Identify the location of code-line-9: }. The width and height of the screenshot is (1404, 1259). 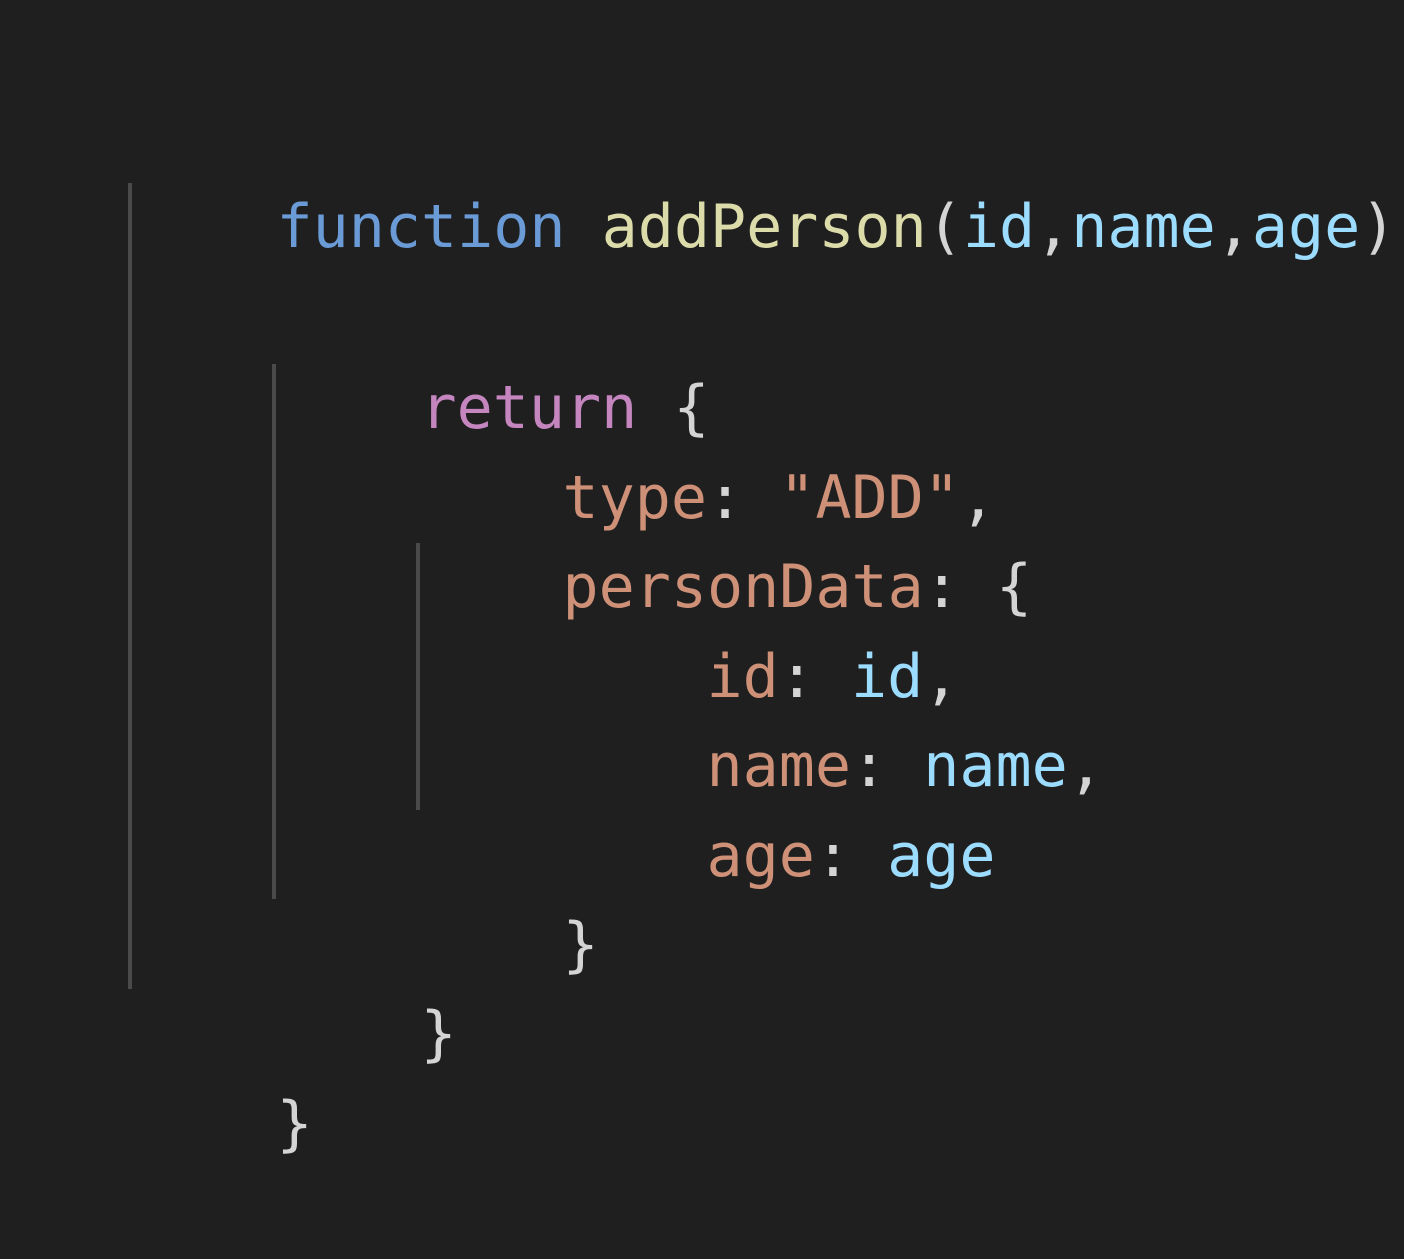
(508, 895).